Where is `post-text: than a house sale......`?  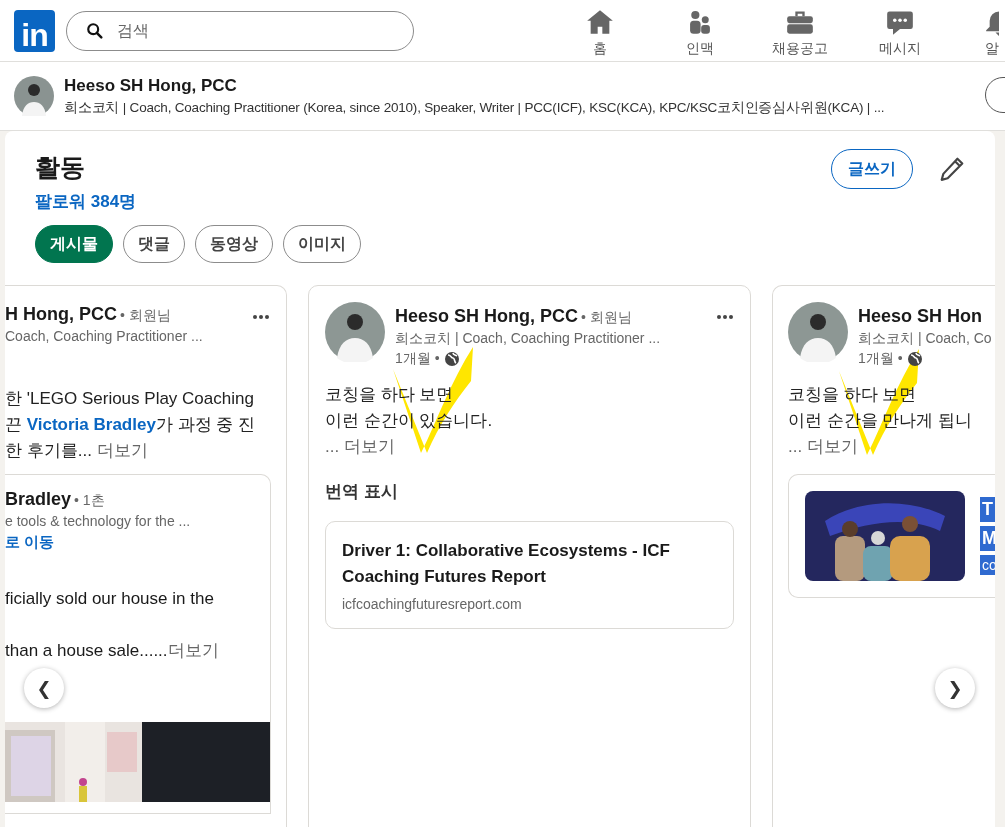
post-text: than a house sale...... is located at coordinates (86, 650).